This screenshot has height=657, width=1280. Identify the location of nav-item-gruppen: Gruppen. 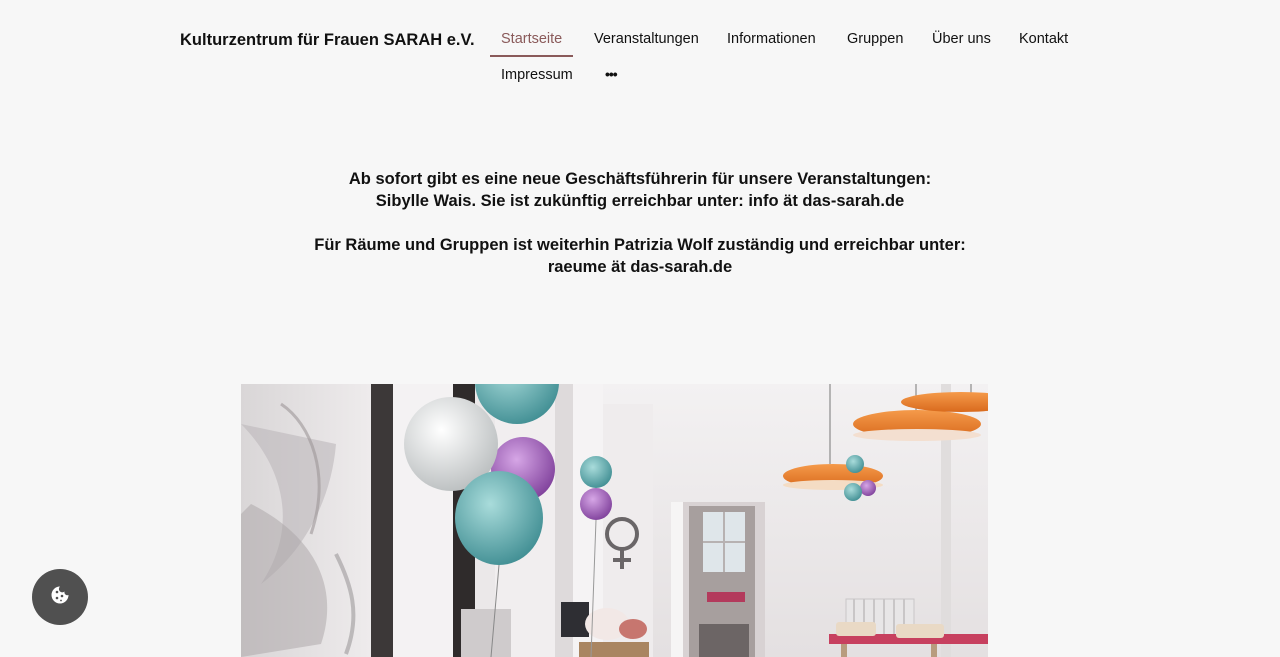
(875, 39).